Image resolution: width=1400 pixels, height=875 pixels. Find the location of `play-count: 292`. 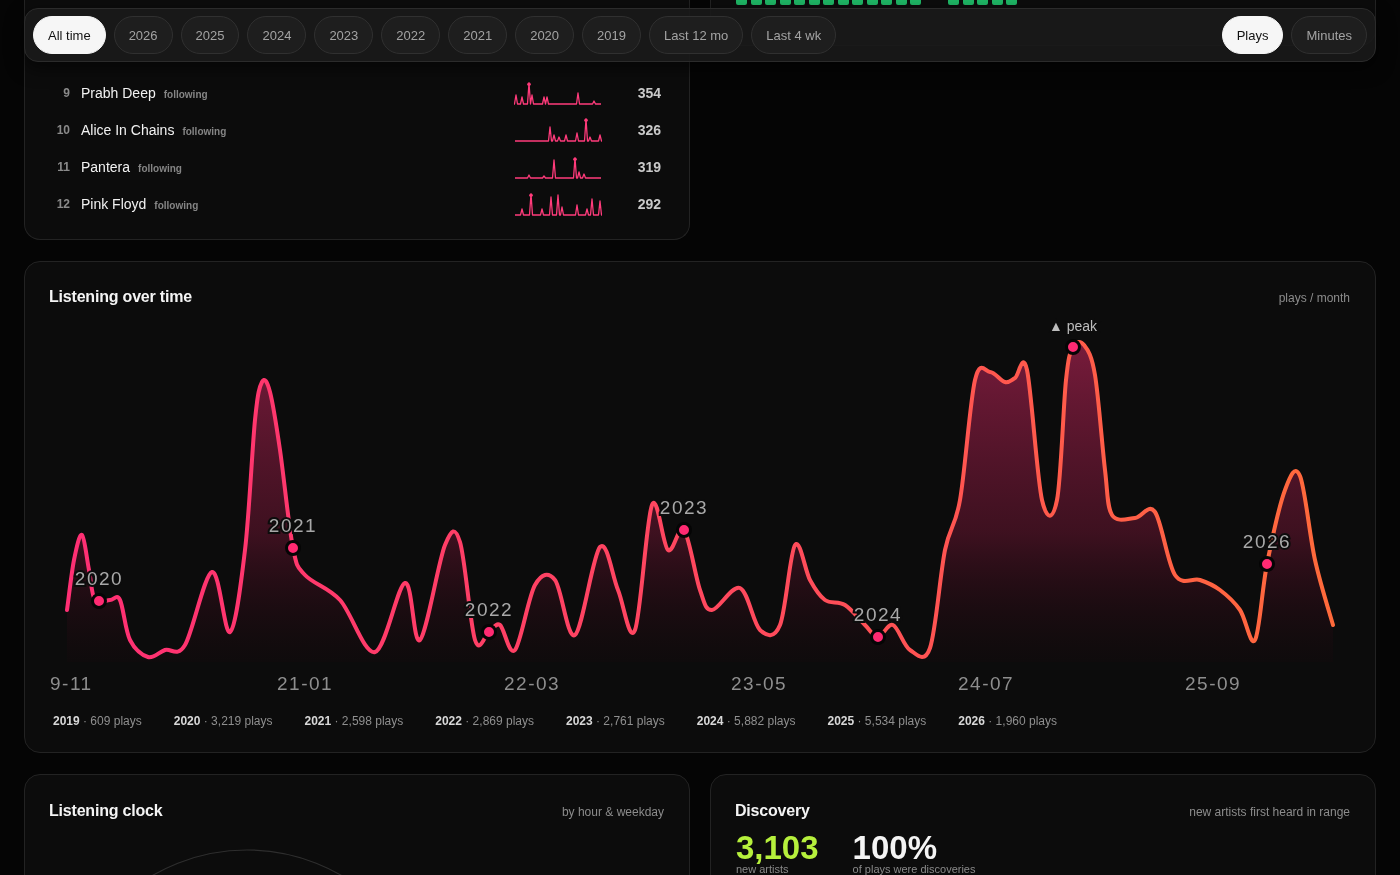

play-count: 292 is located at coordinates (648, 203).